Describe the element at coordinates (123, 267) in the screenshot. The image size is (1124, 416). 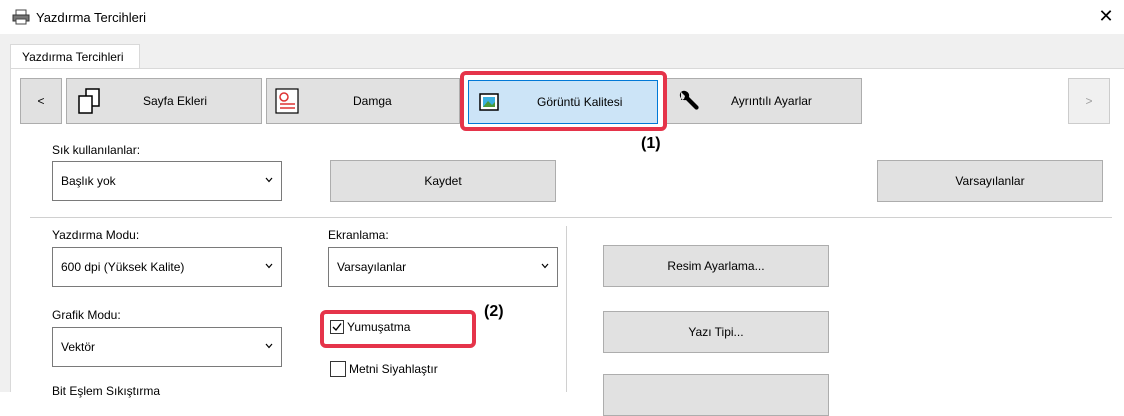
I see `print-mode-value: 600 dpi (Yüksek Kalite)` at that location.